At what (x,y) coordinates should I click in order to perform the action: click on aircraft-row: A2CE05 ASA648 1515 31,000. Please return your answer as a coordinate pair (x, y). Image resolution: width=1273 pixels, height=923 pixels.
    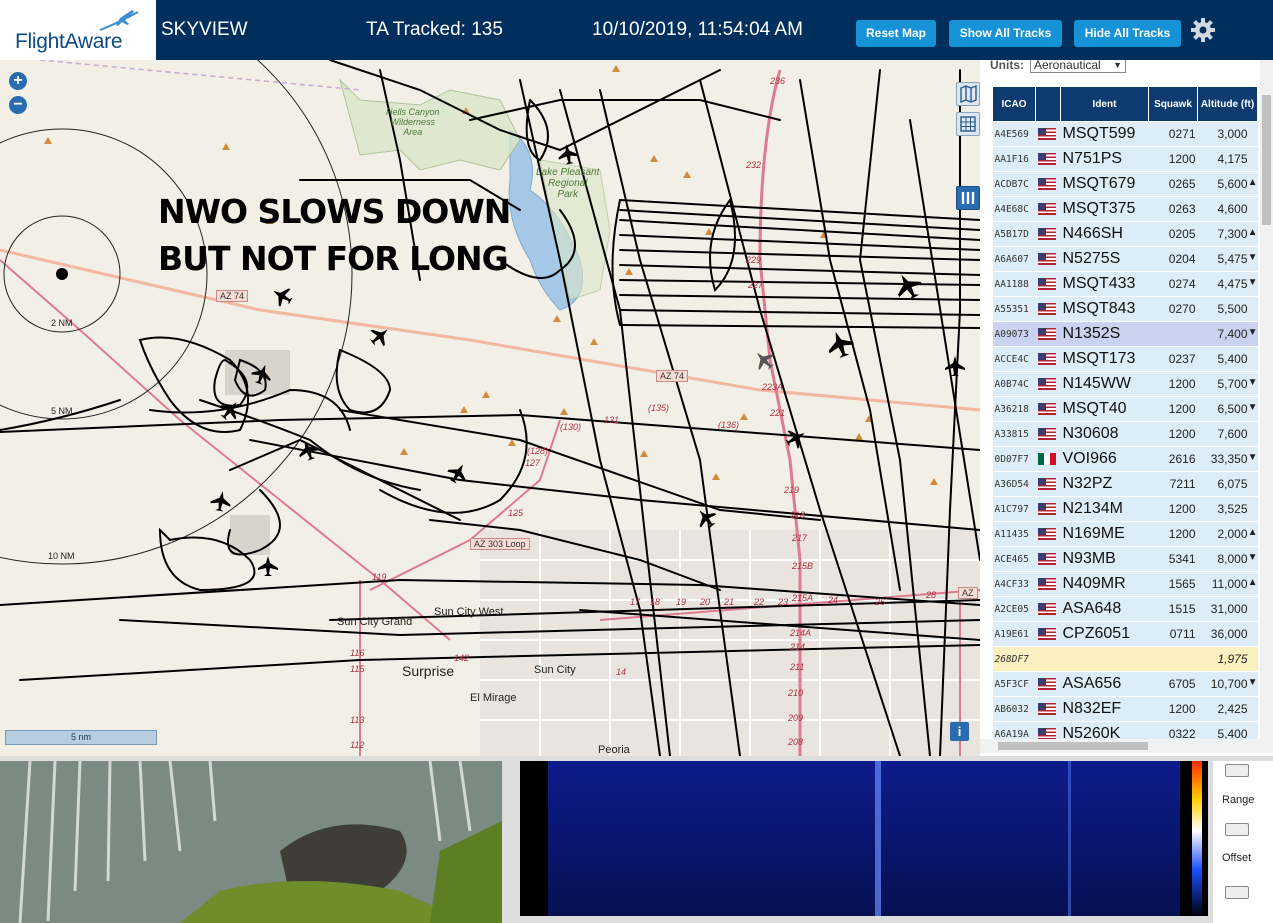
    Looking at the image, I should click on (1125, 609).